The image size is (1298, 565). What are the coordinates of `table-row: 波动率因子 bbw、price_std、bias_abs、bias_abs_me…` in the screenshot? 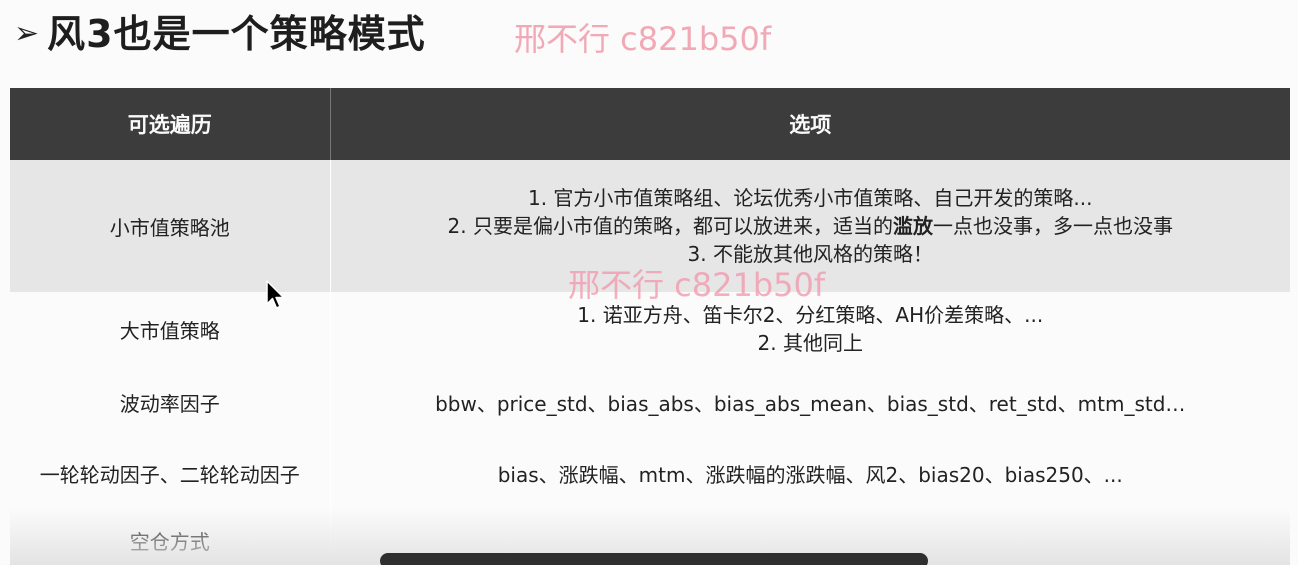 It's located at (650, 402).